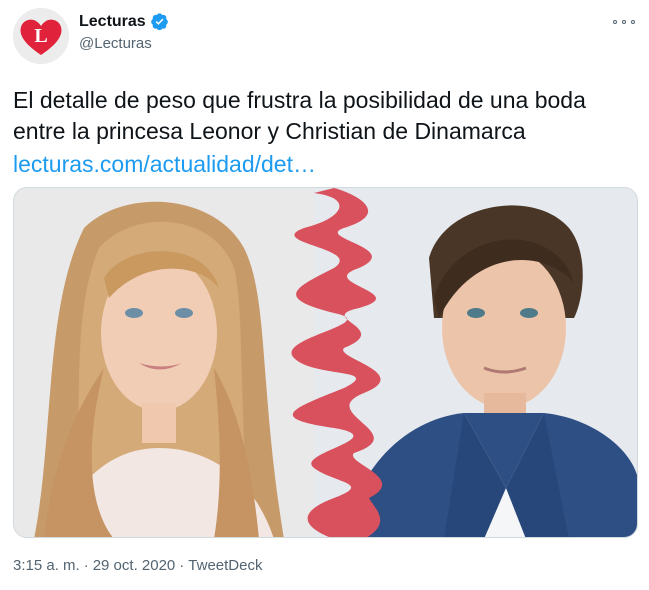 This screenshot has width=649, height=590. I want to click on more-horizontal-icon, so click(615, 22).